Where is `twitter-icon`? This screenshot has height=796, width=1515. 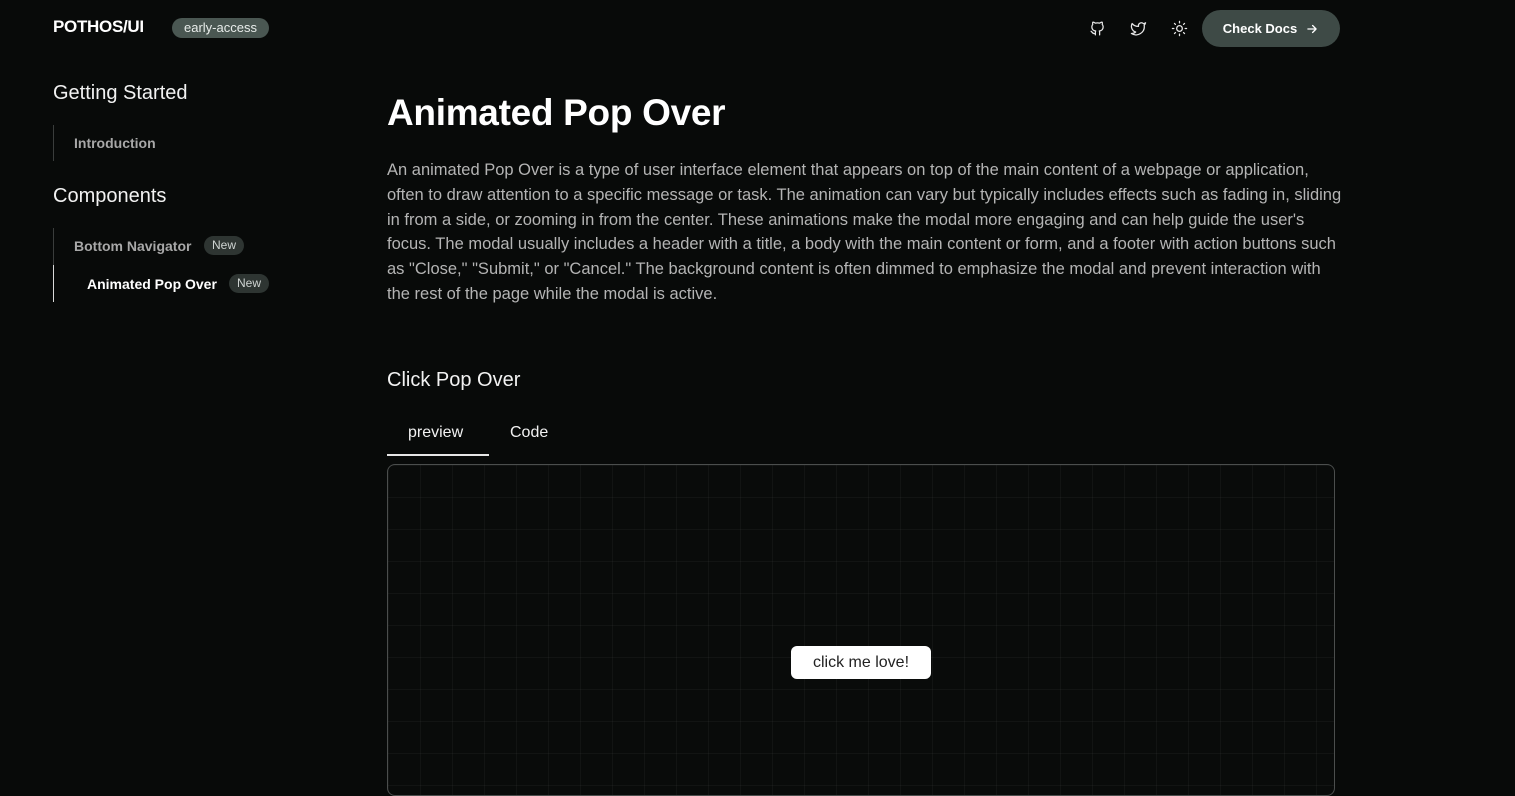 twitter-icon is located at coordinates (1138, 28).